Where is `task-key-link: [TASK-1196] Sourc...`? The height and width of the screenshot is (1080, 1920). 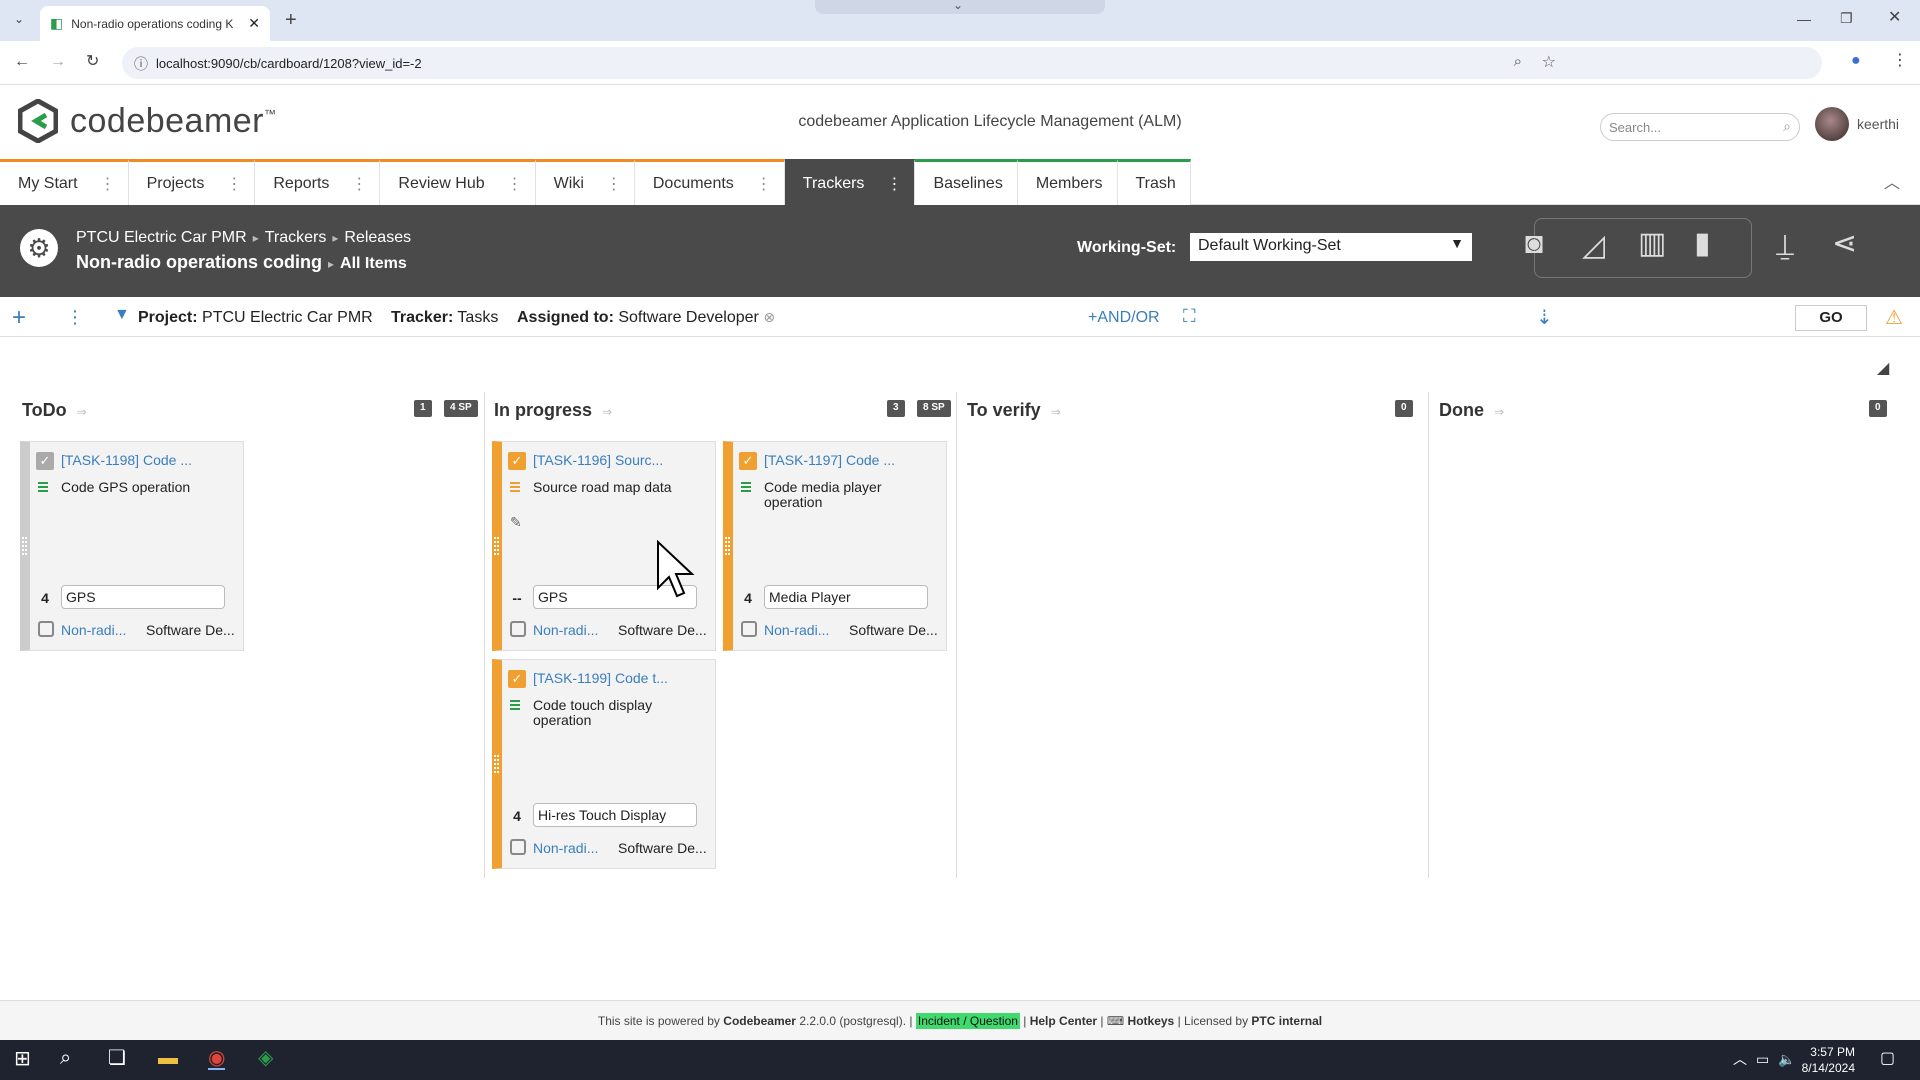
task-key-link: [TASK-1196] Sourc... is located at coordinates (623, 460).